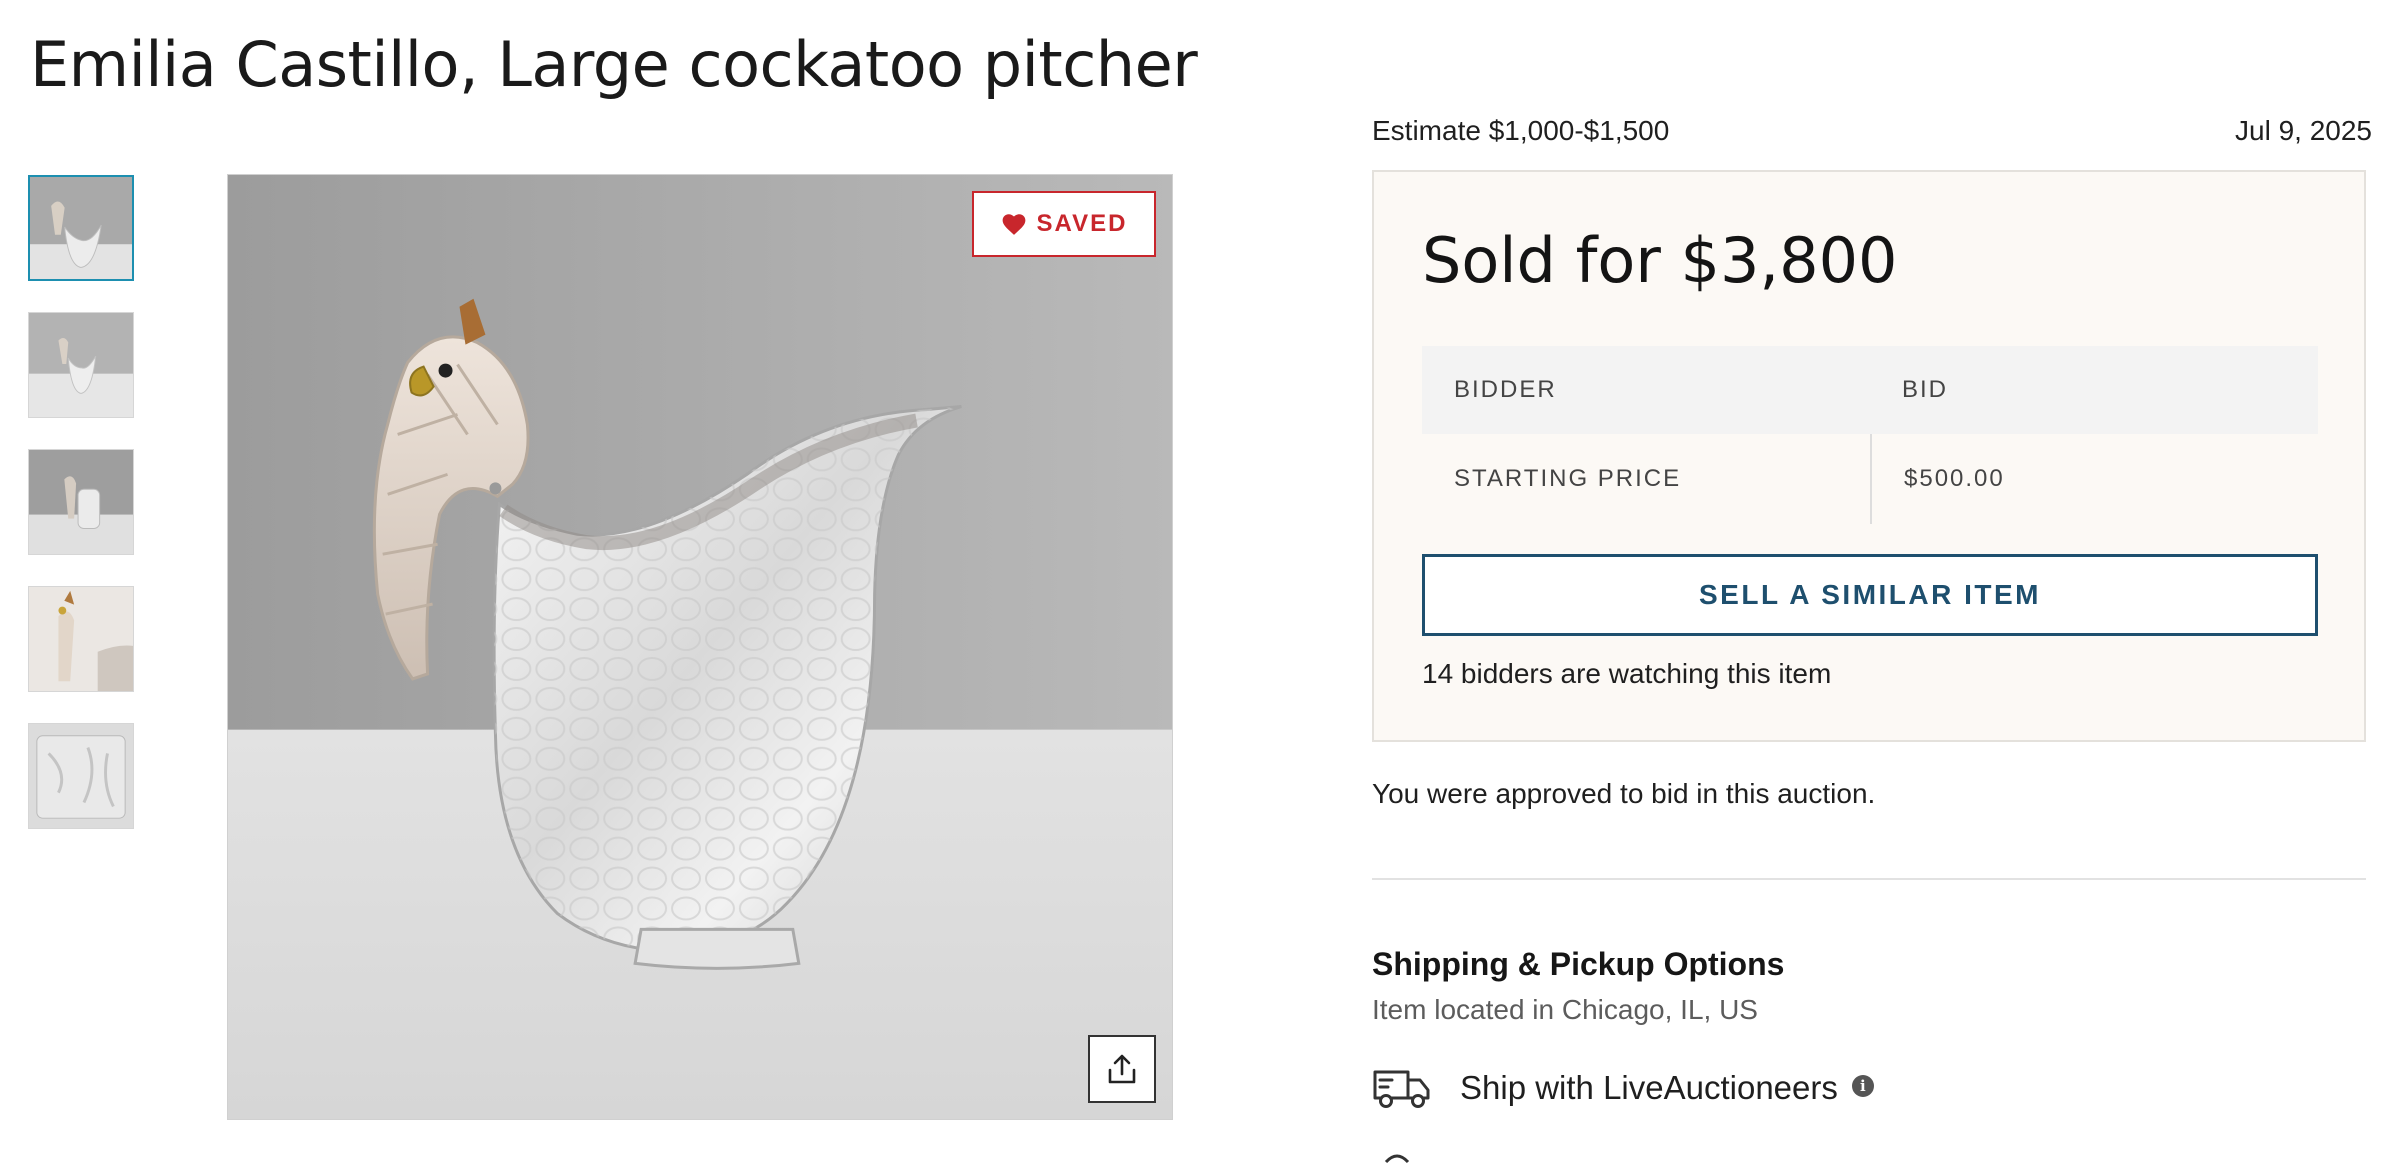 The height and width of the screenshot is (1170, 2400). I want to click on saved-label: SAVED, so click(1082, 223).